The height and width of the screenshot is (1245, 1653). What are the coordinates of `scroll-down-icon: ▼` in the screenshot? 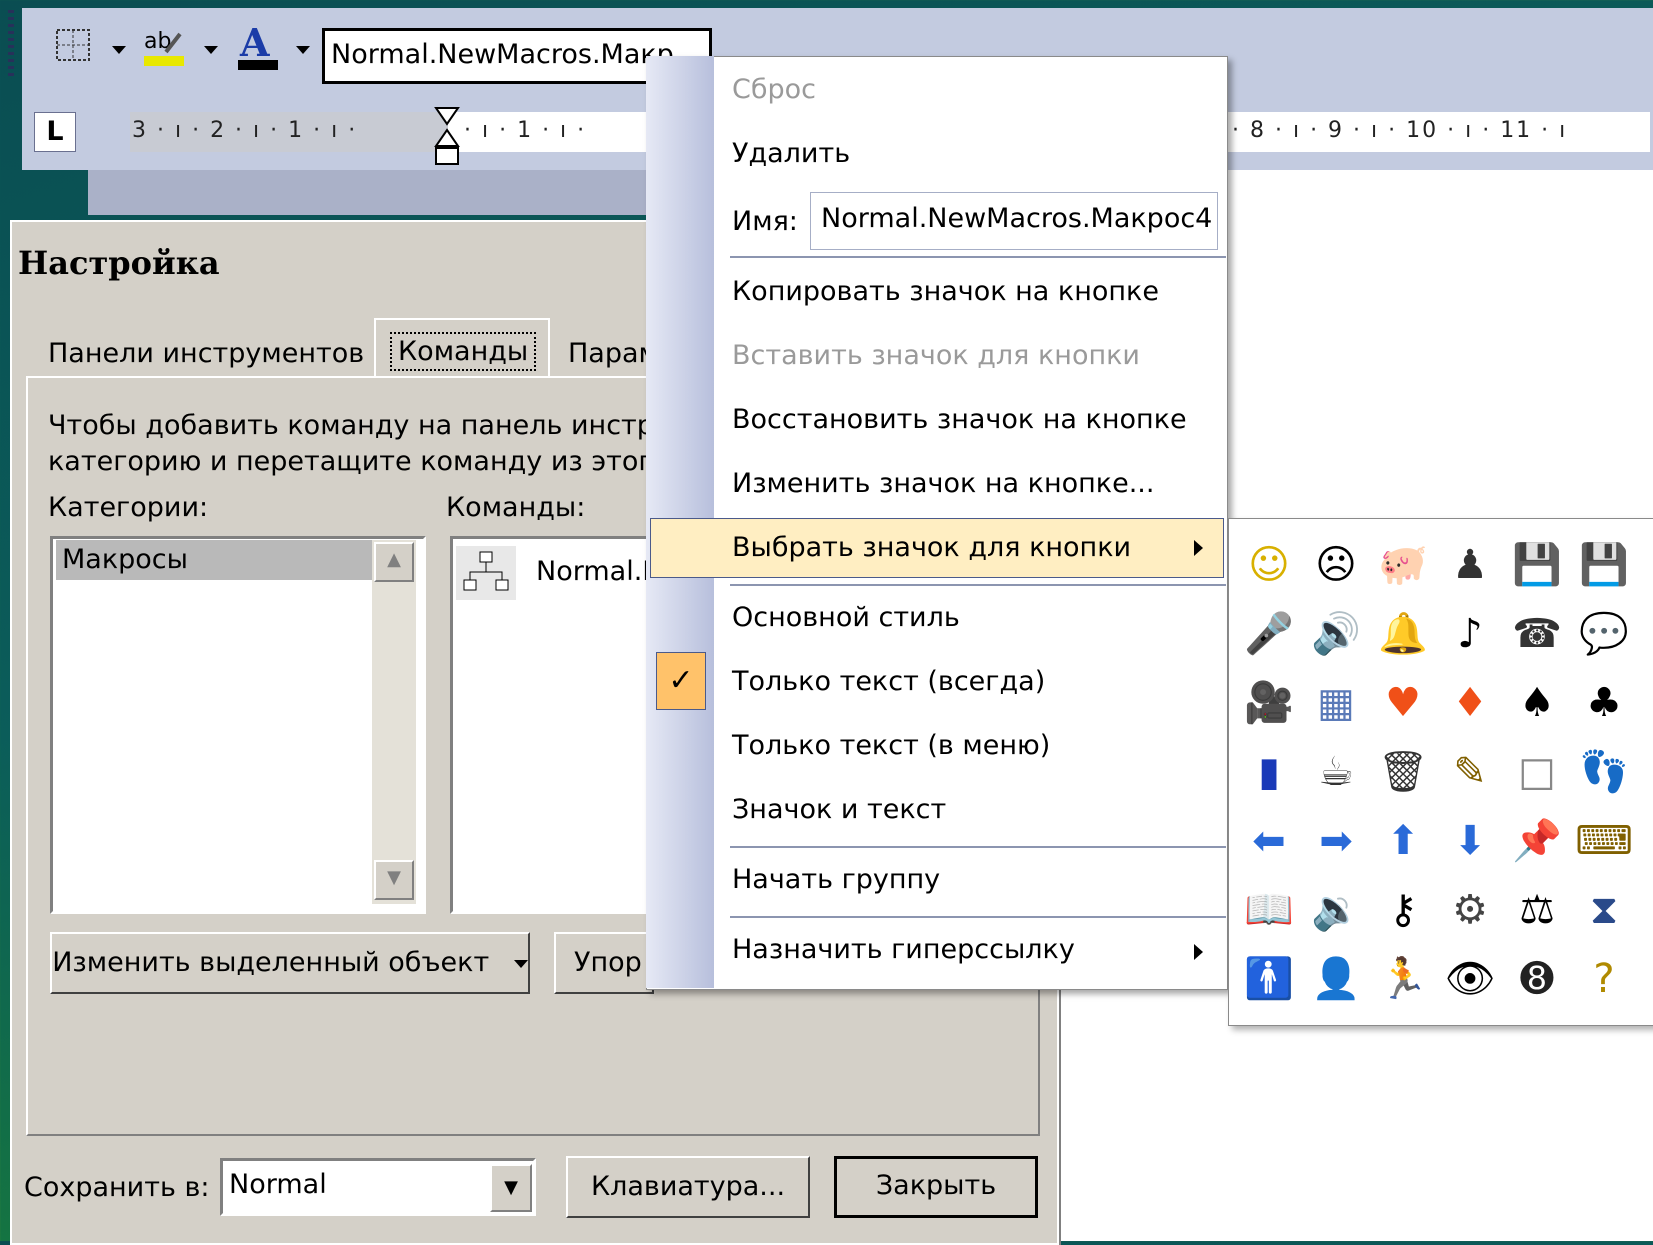 It's located at (394, 880).